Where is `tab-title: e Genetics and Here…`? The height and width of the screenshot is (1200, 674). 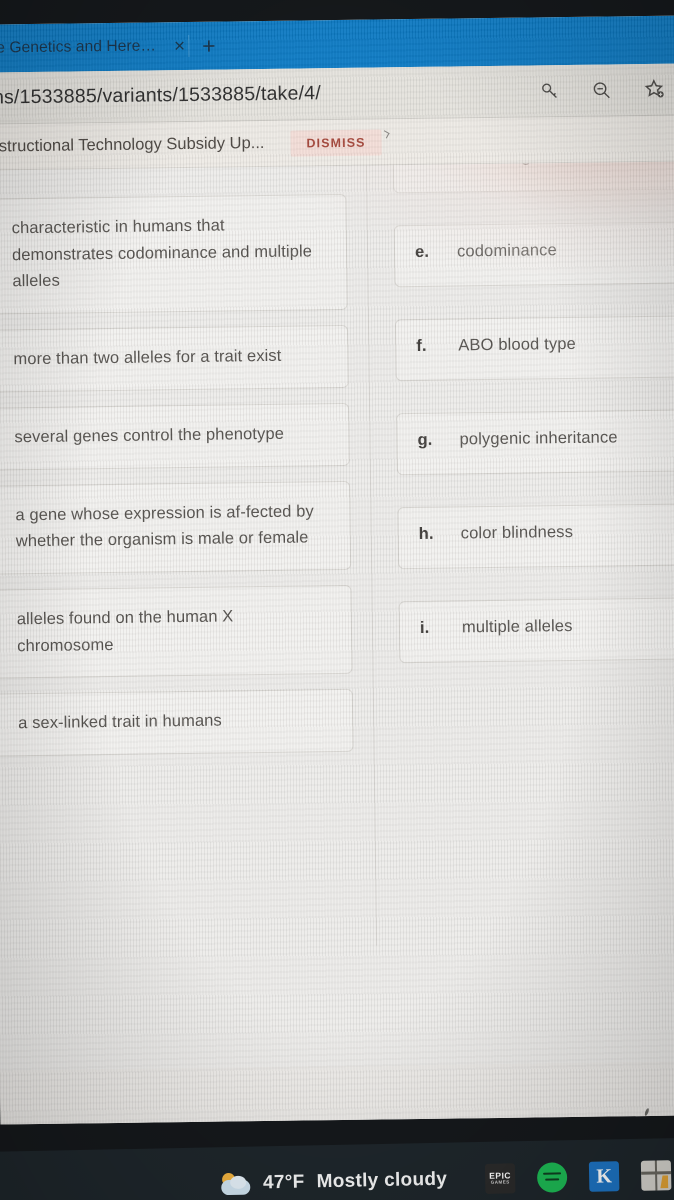
tab-title: e Genetics and Here… is located at coordinates (78, 47).